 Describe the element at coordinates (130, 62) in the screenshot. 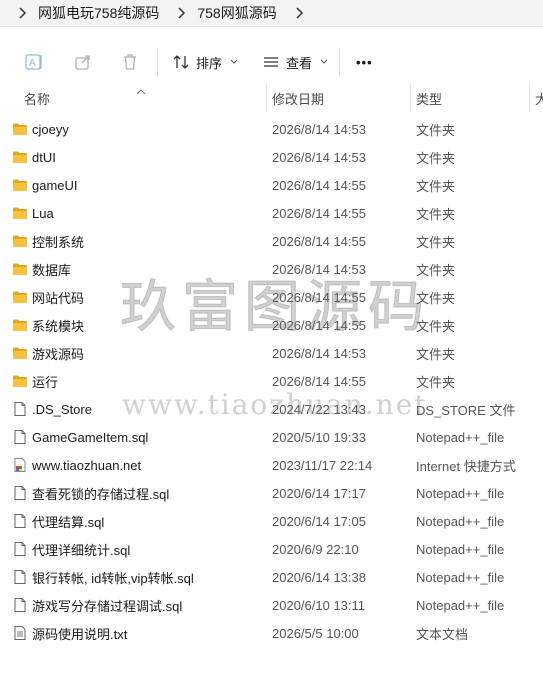

I see `delete-icon` at that location.